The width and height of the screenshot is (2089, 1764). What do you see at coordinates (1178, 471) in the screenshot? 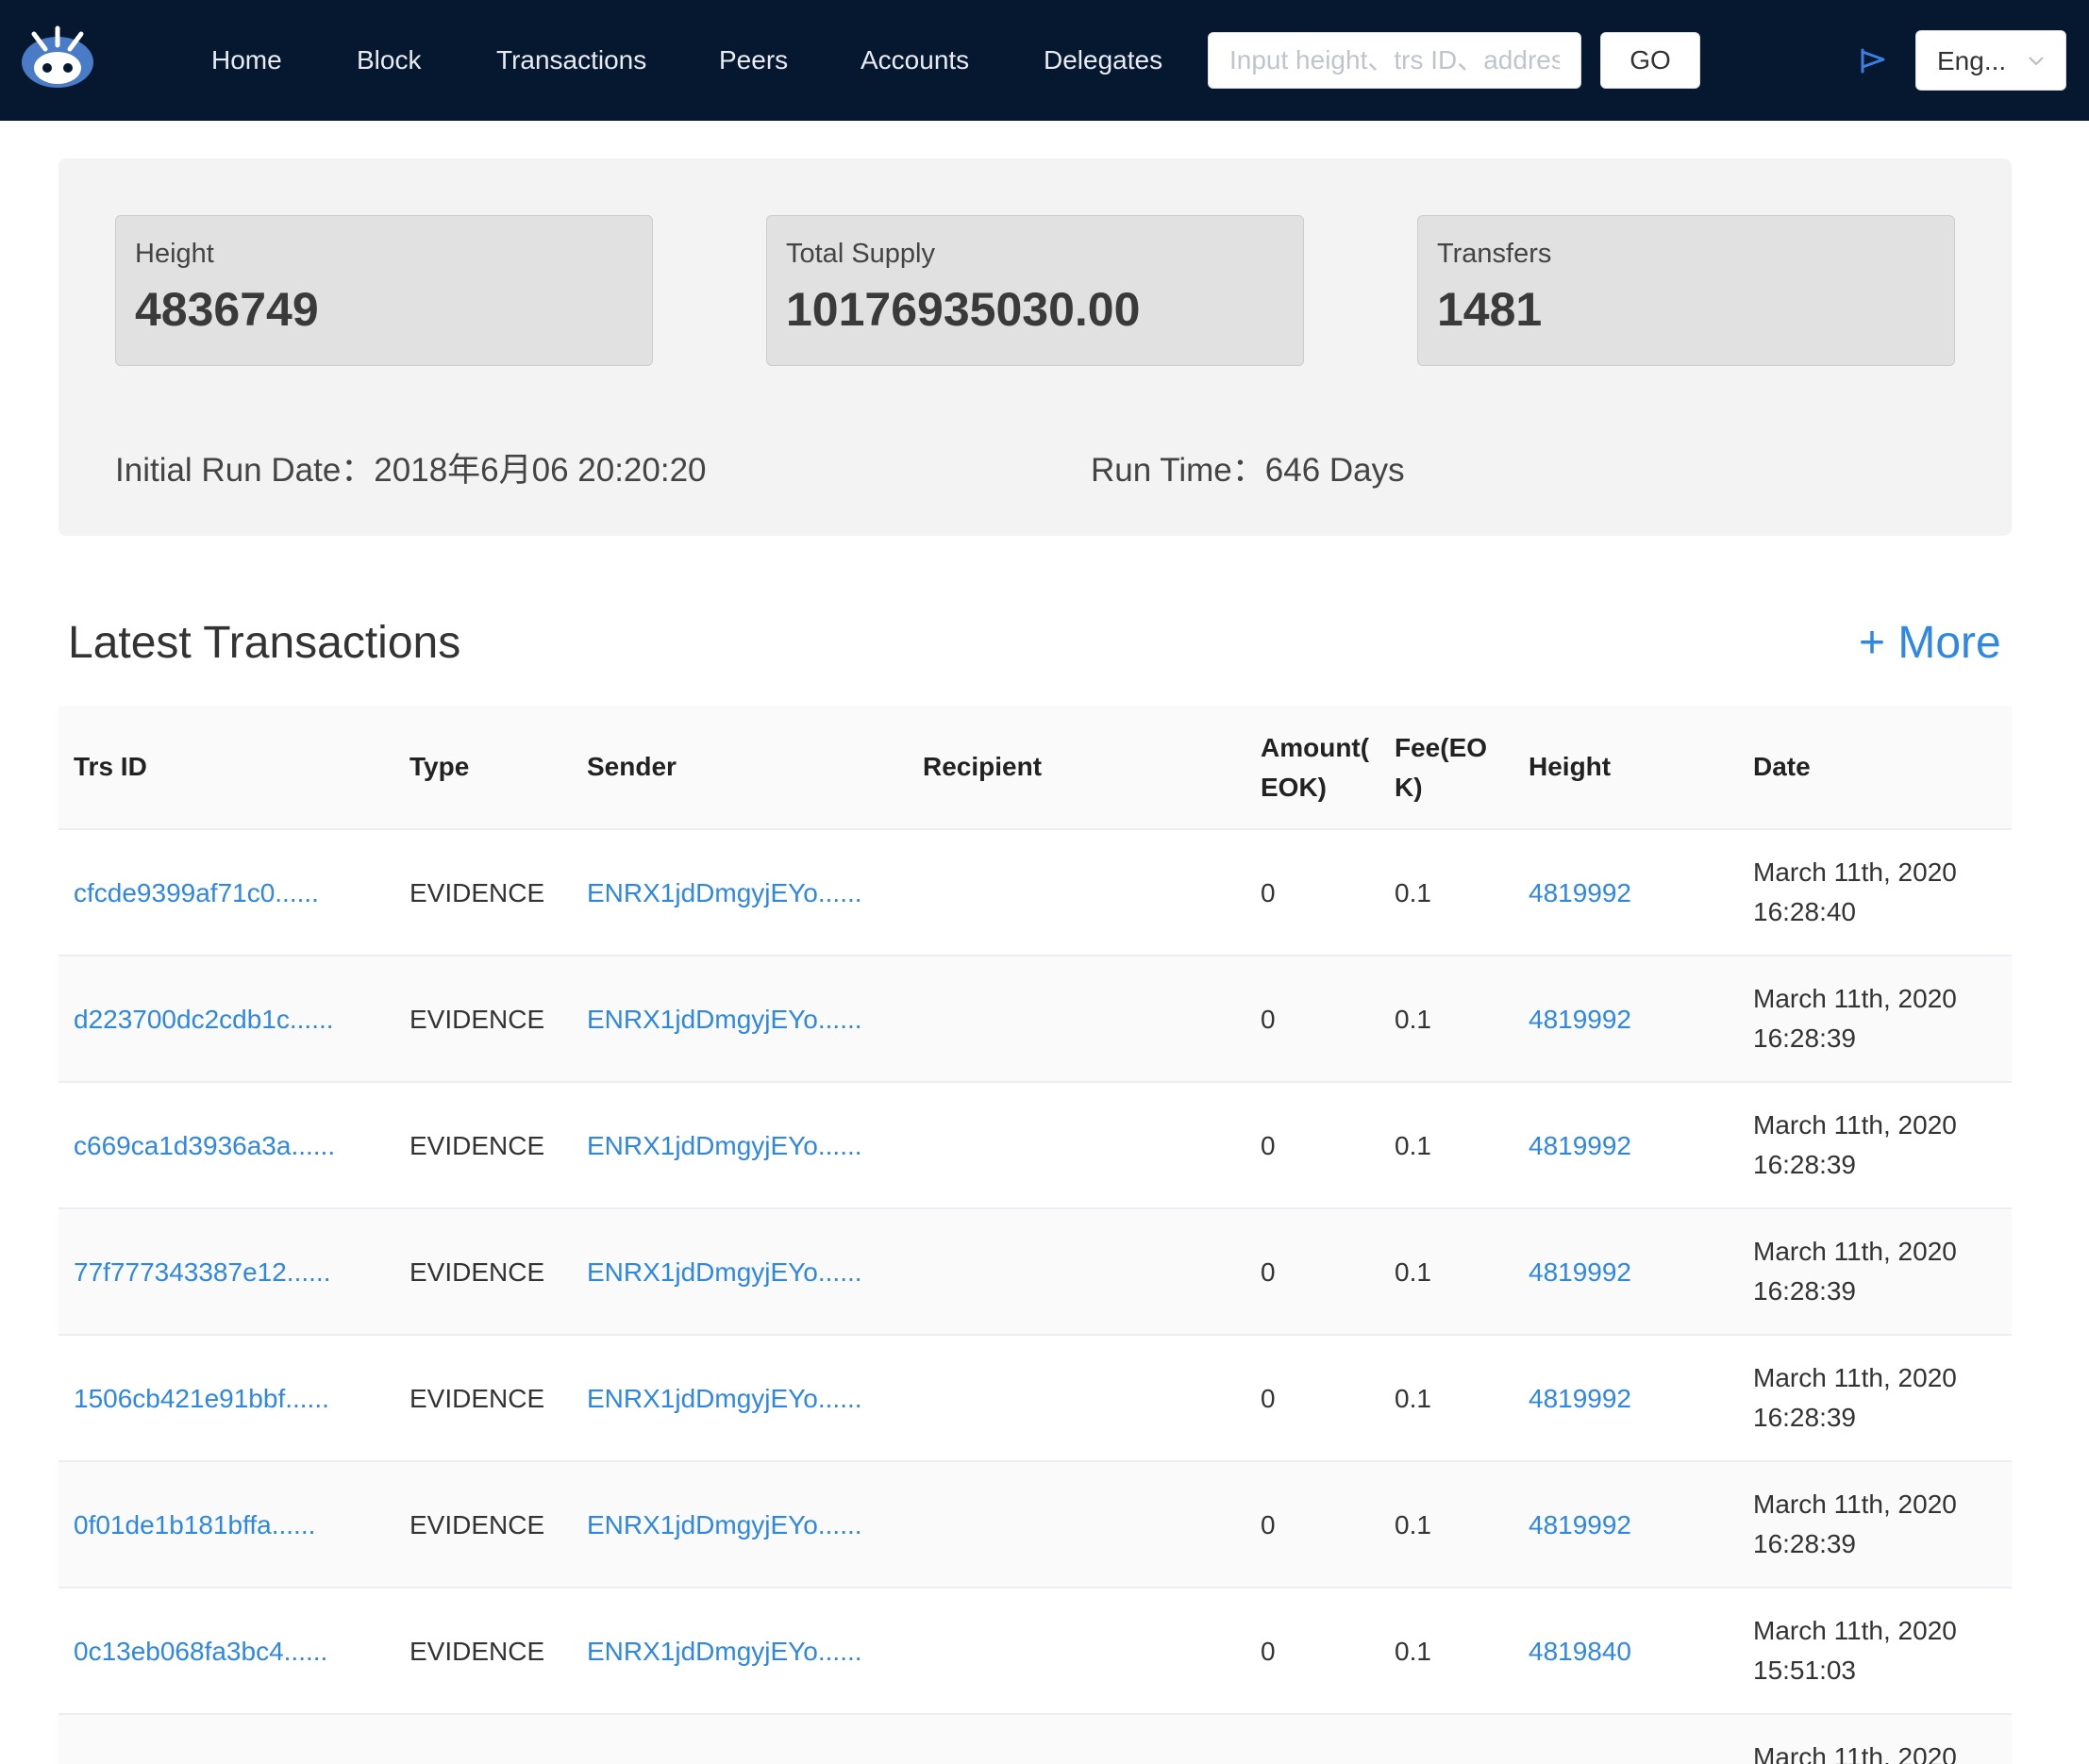
I see `run-time-label: Run Time：` at bounding box center [1178, 471].